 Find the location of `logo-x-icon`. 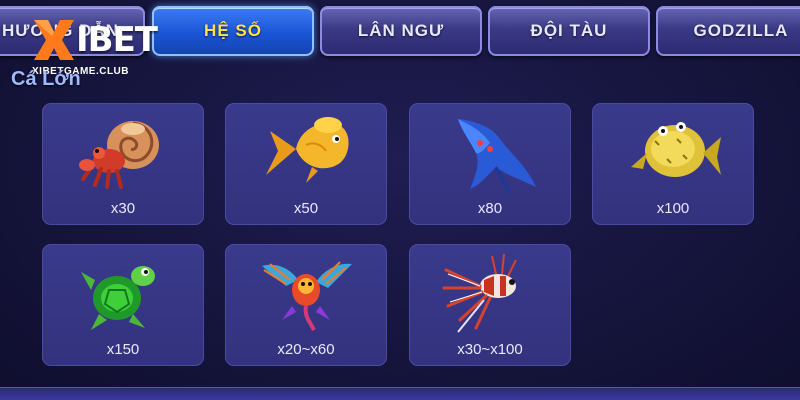

logo-x-icon is located at coordinates (54, 40).